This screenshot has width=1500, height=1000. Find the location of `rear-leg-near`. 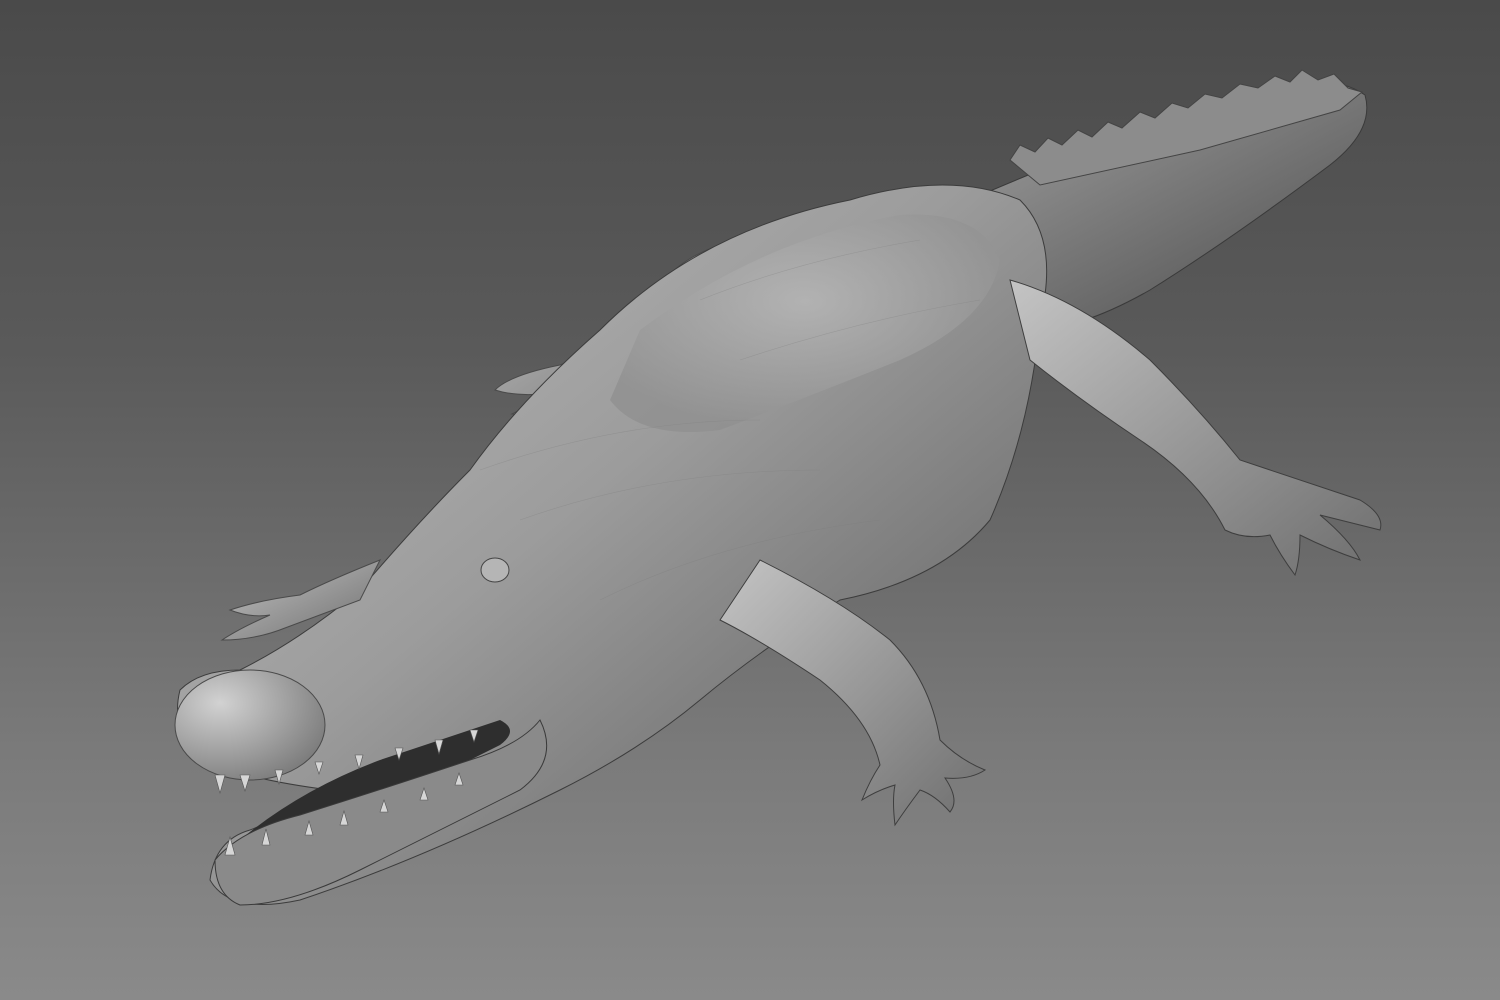

rear-leg-near is located at coordinates (1195, 428).